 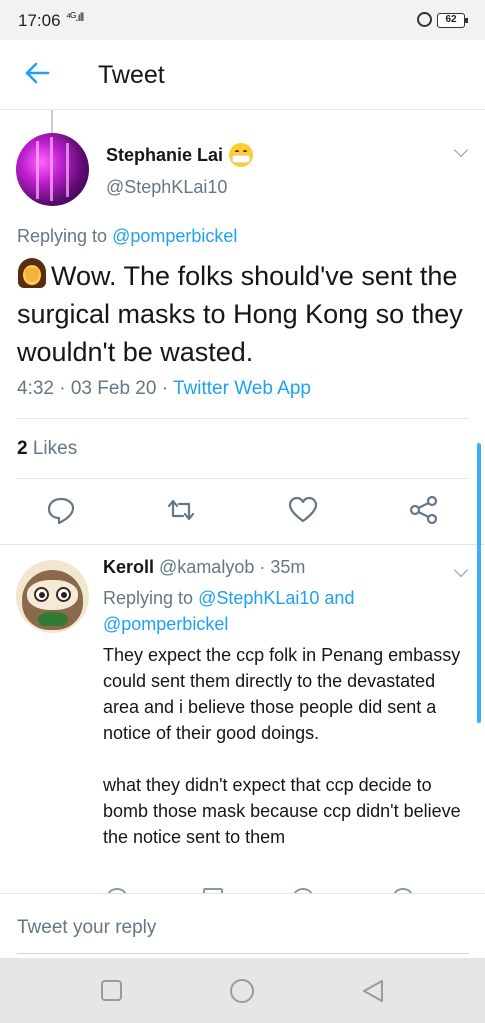 What do you see at coordinates (52, 169) in the screenshot?
I see `avatar` at bounding box center [52, 169].